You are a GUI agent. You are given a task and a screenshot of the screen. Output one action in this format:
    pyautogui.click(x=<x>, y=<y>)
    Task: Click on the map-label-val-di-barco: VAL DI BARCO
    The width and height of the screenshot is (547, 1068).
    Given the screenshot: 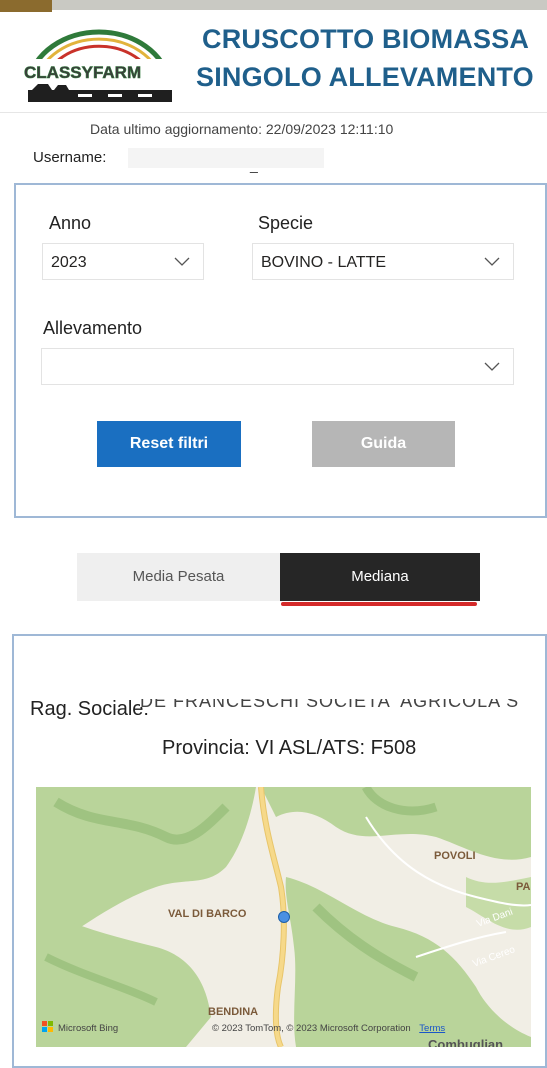 What is the action you would take?
    pyautogui.click(x=207, y=914)
    